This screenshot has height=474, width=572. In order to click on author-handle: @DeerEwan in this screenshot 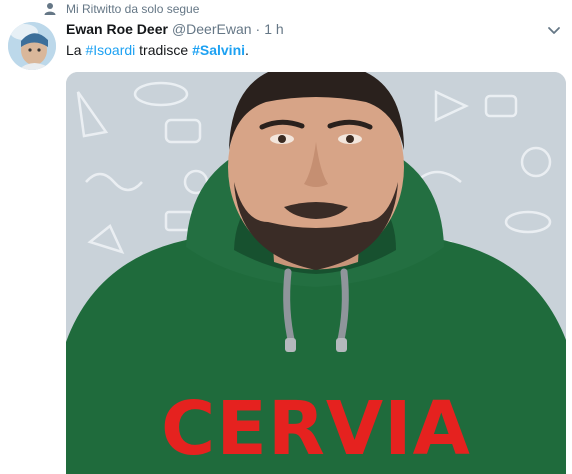, I will do `click(212, 29)`.